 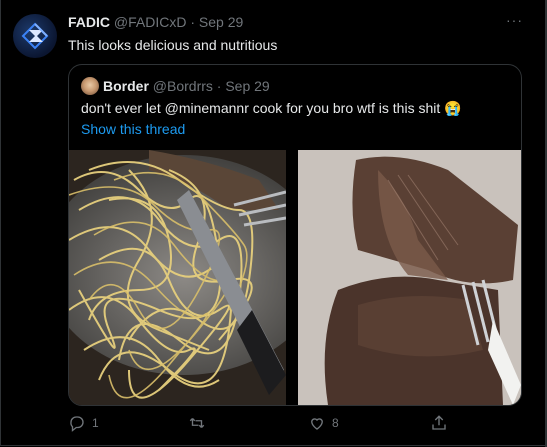 I want to click on like-count: 8, so click(x=335, y=423).